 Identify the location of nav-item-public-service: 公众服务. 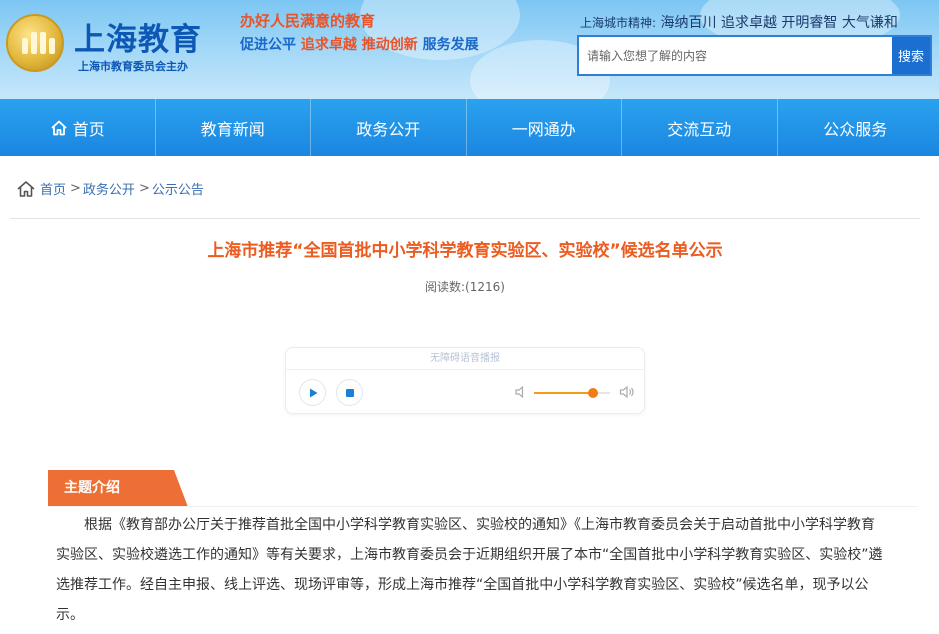
(856, 127).